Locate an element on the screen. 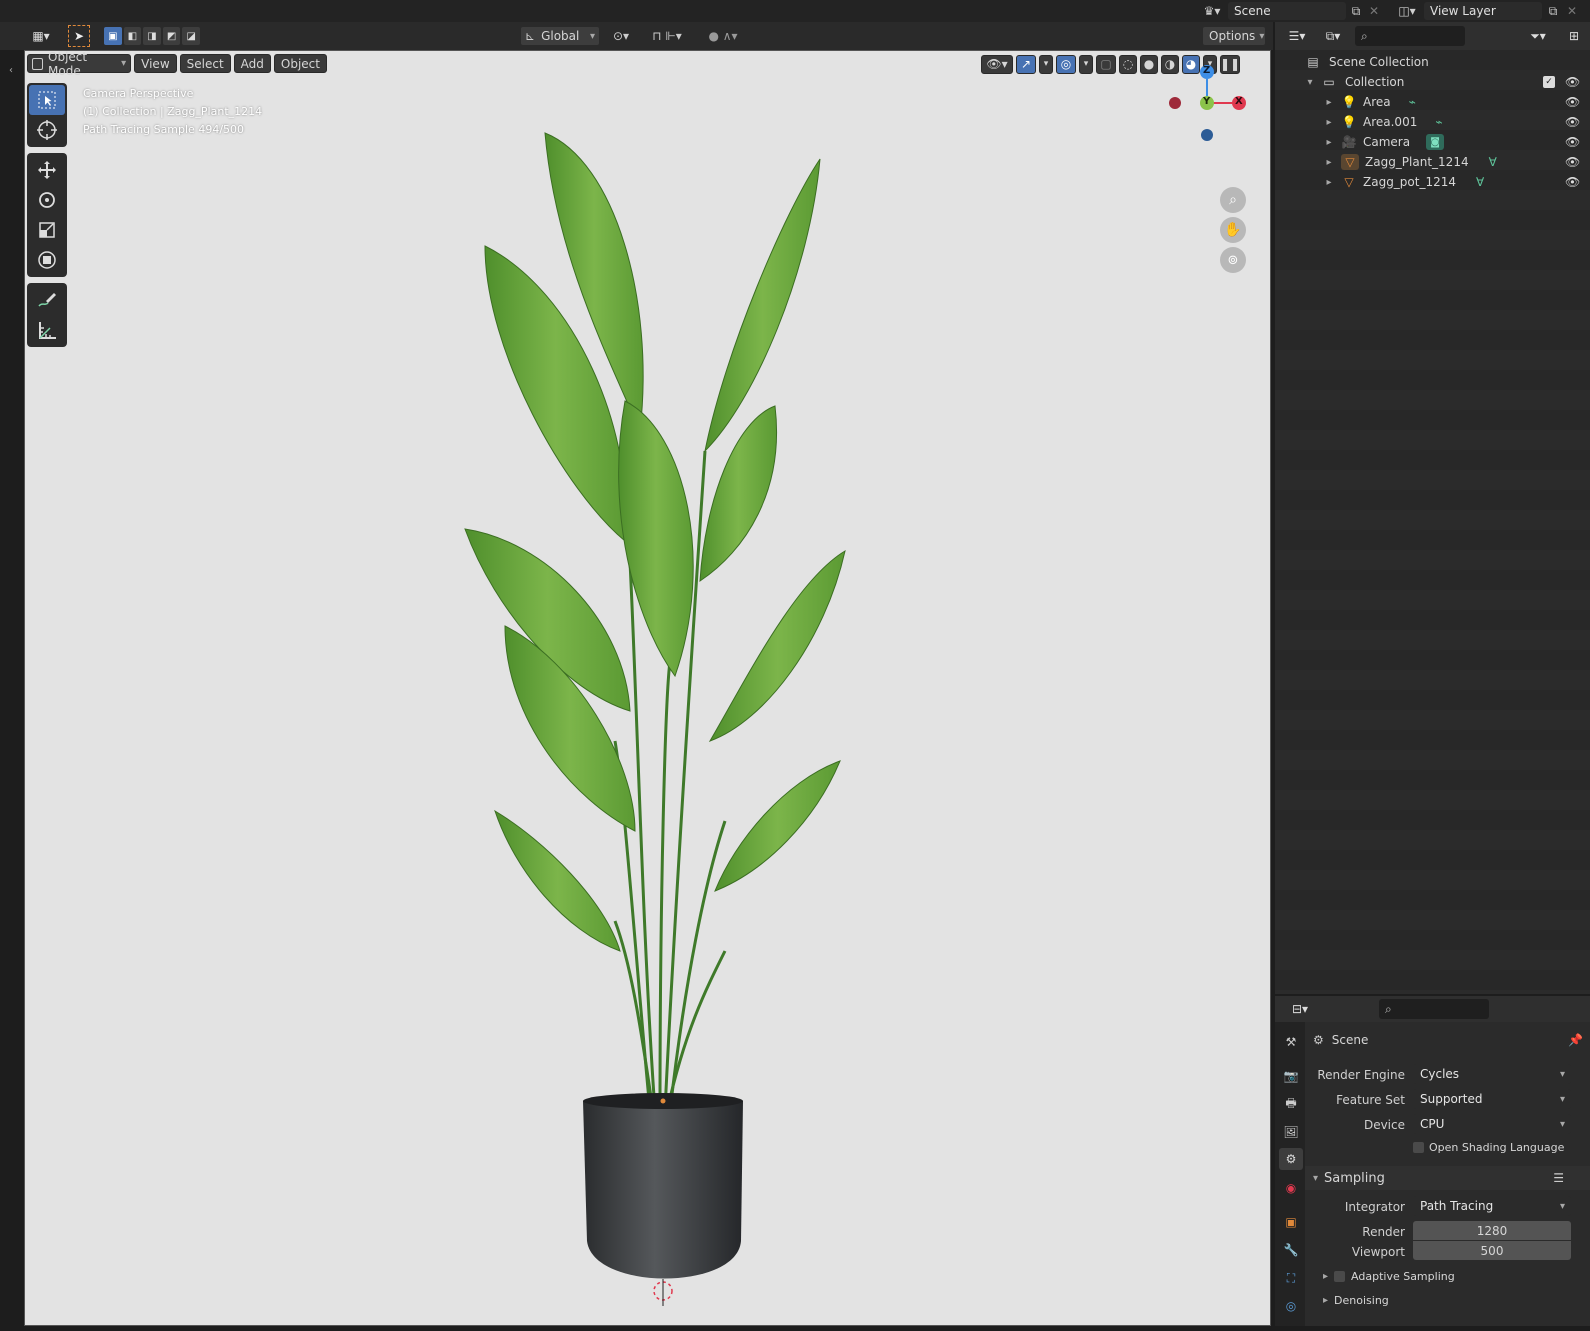 The width and height of the screenshot is (1590, 1331). select-tool-icon: ➤ is located at coordinates (79, 36).